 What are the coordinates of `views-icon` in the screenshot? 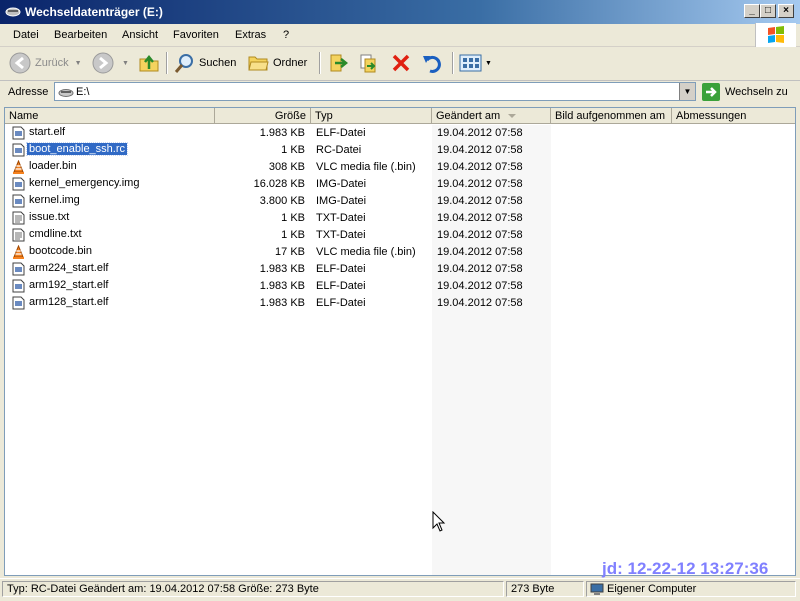 It's located at (470, 63).